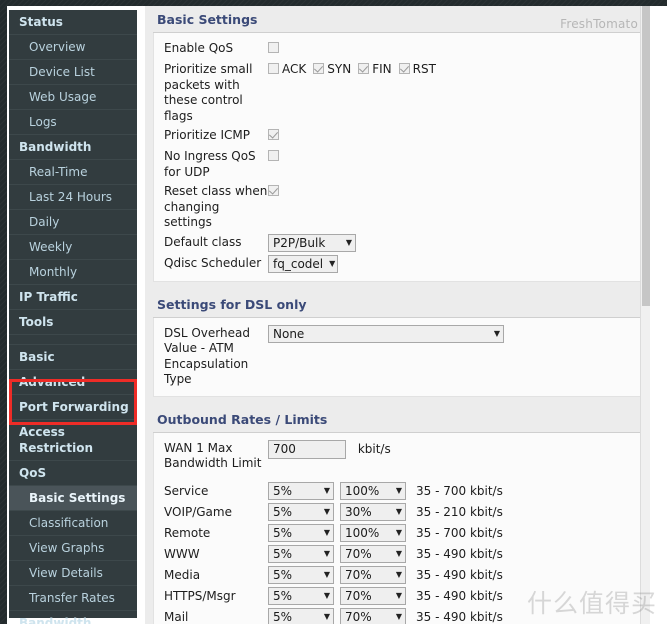 This screenshot has width=667, height=624. What do you see at coordinates (397, 304) in the screenshot?
I see `section-title-dsl: Settings for DSL only` at bounding box center [397, 304].